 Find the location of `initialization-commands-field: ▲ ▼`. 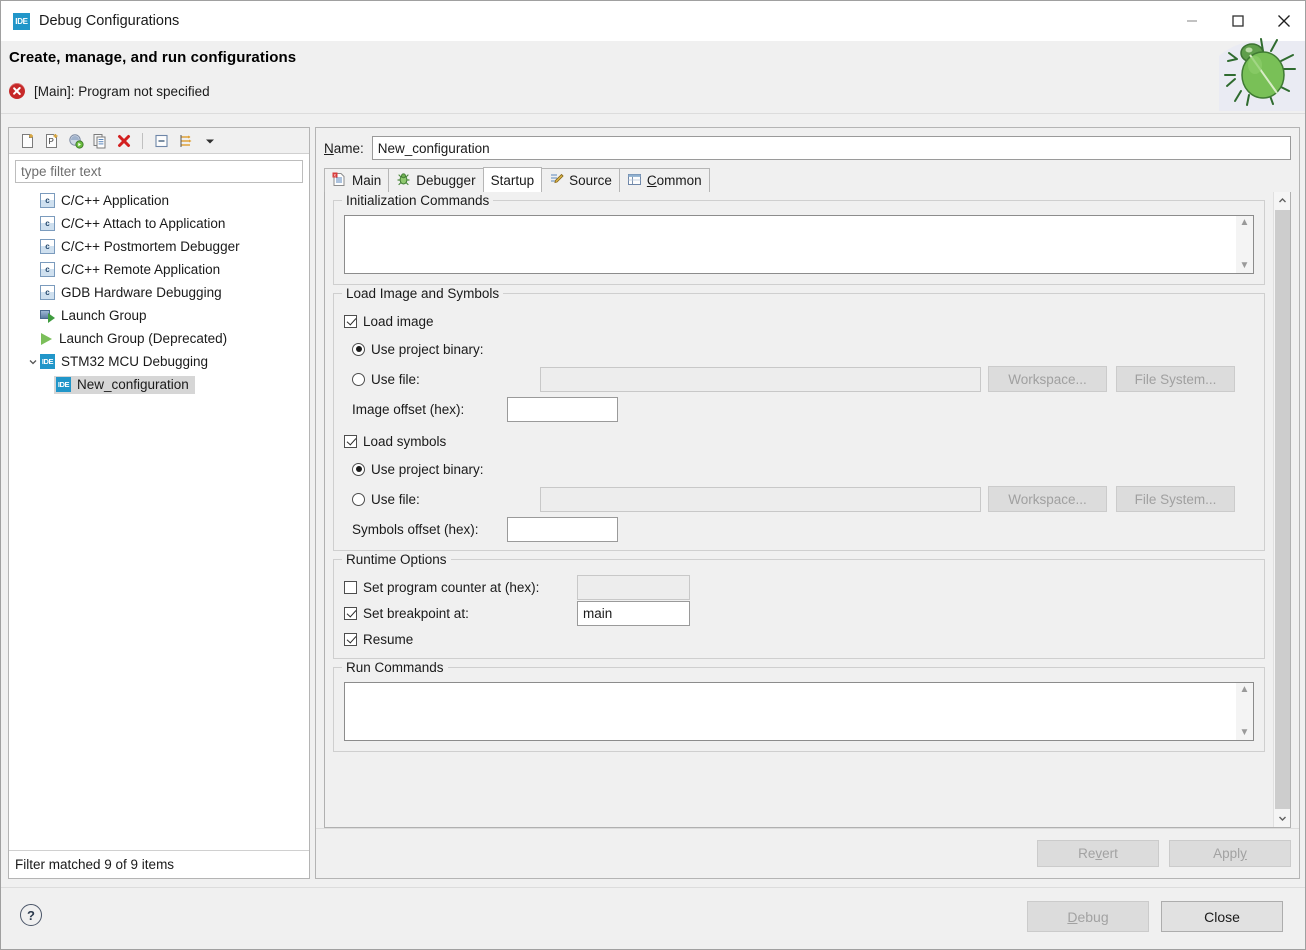

initialization-commands-field: ▲ ▼ is located at coordinates (799, 244).